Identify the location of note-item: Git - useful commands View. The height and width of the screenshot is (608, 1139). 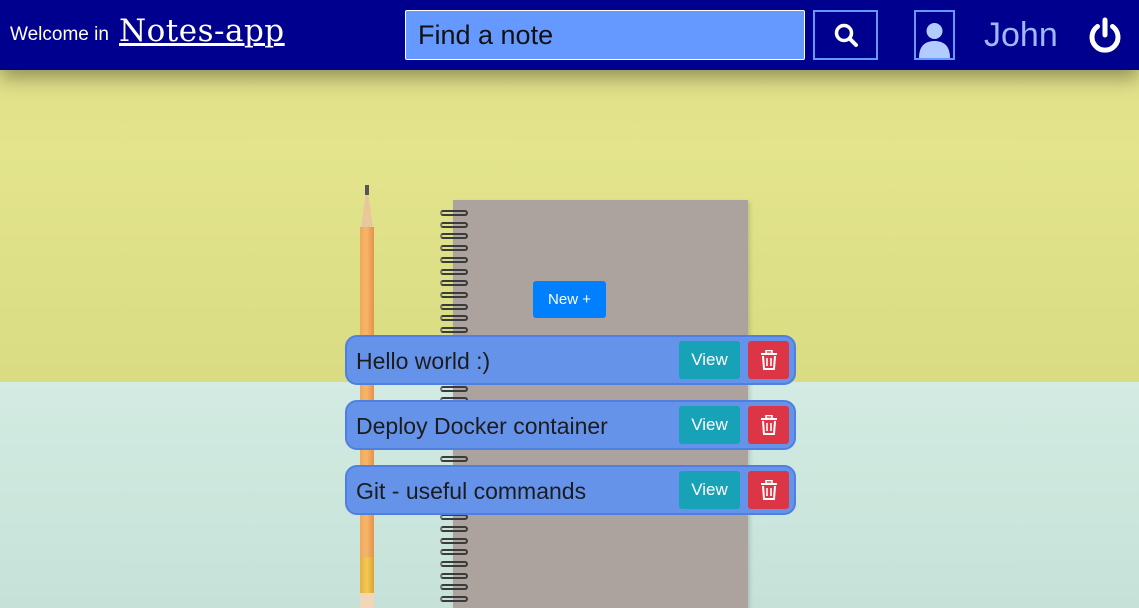
(570, 490).